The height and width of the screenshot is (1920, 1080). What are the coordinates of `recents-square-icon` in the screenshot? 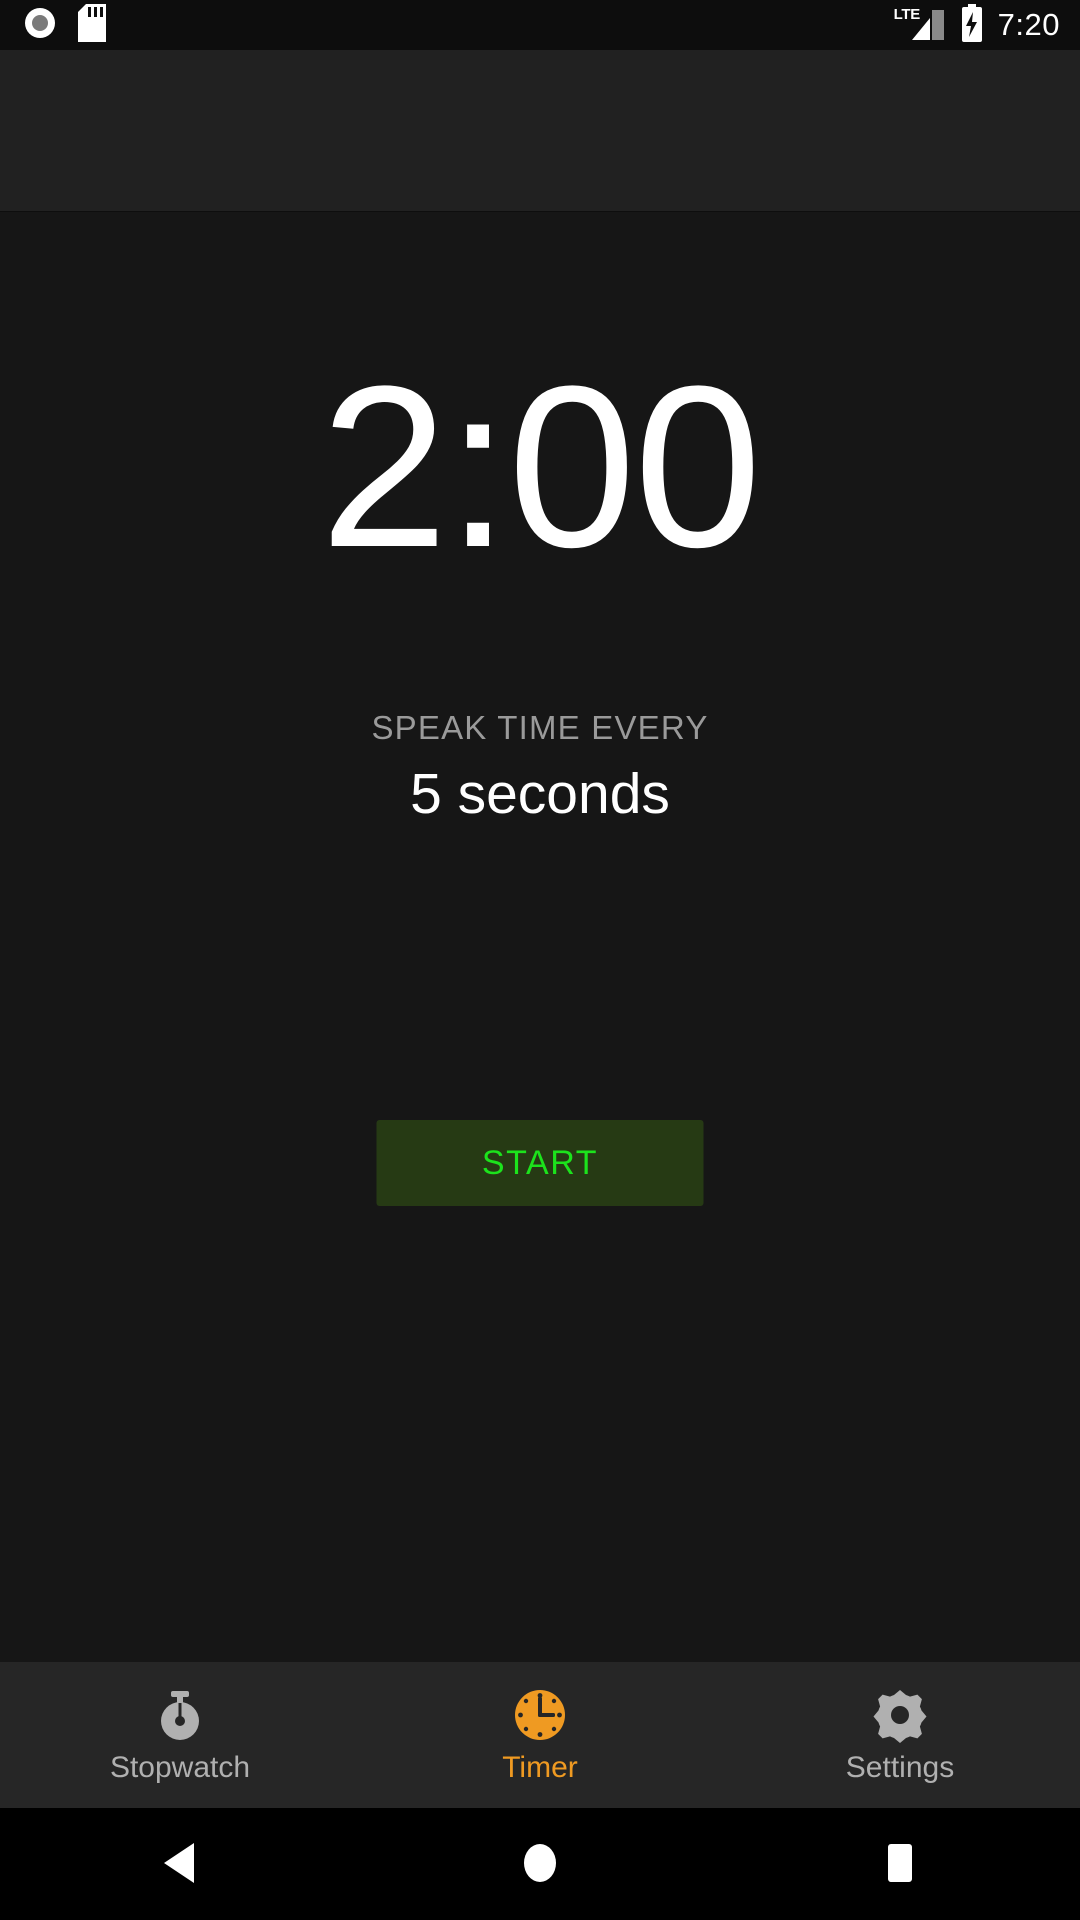 It's located at (900, 1864).